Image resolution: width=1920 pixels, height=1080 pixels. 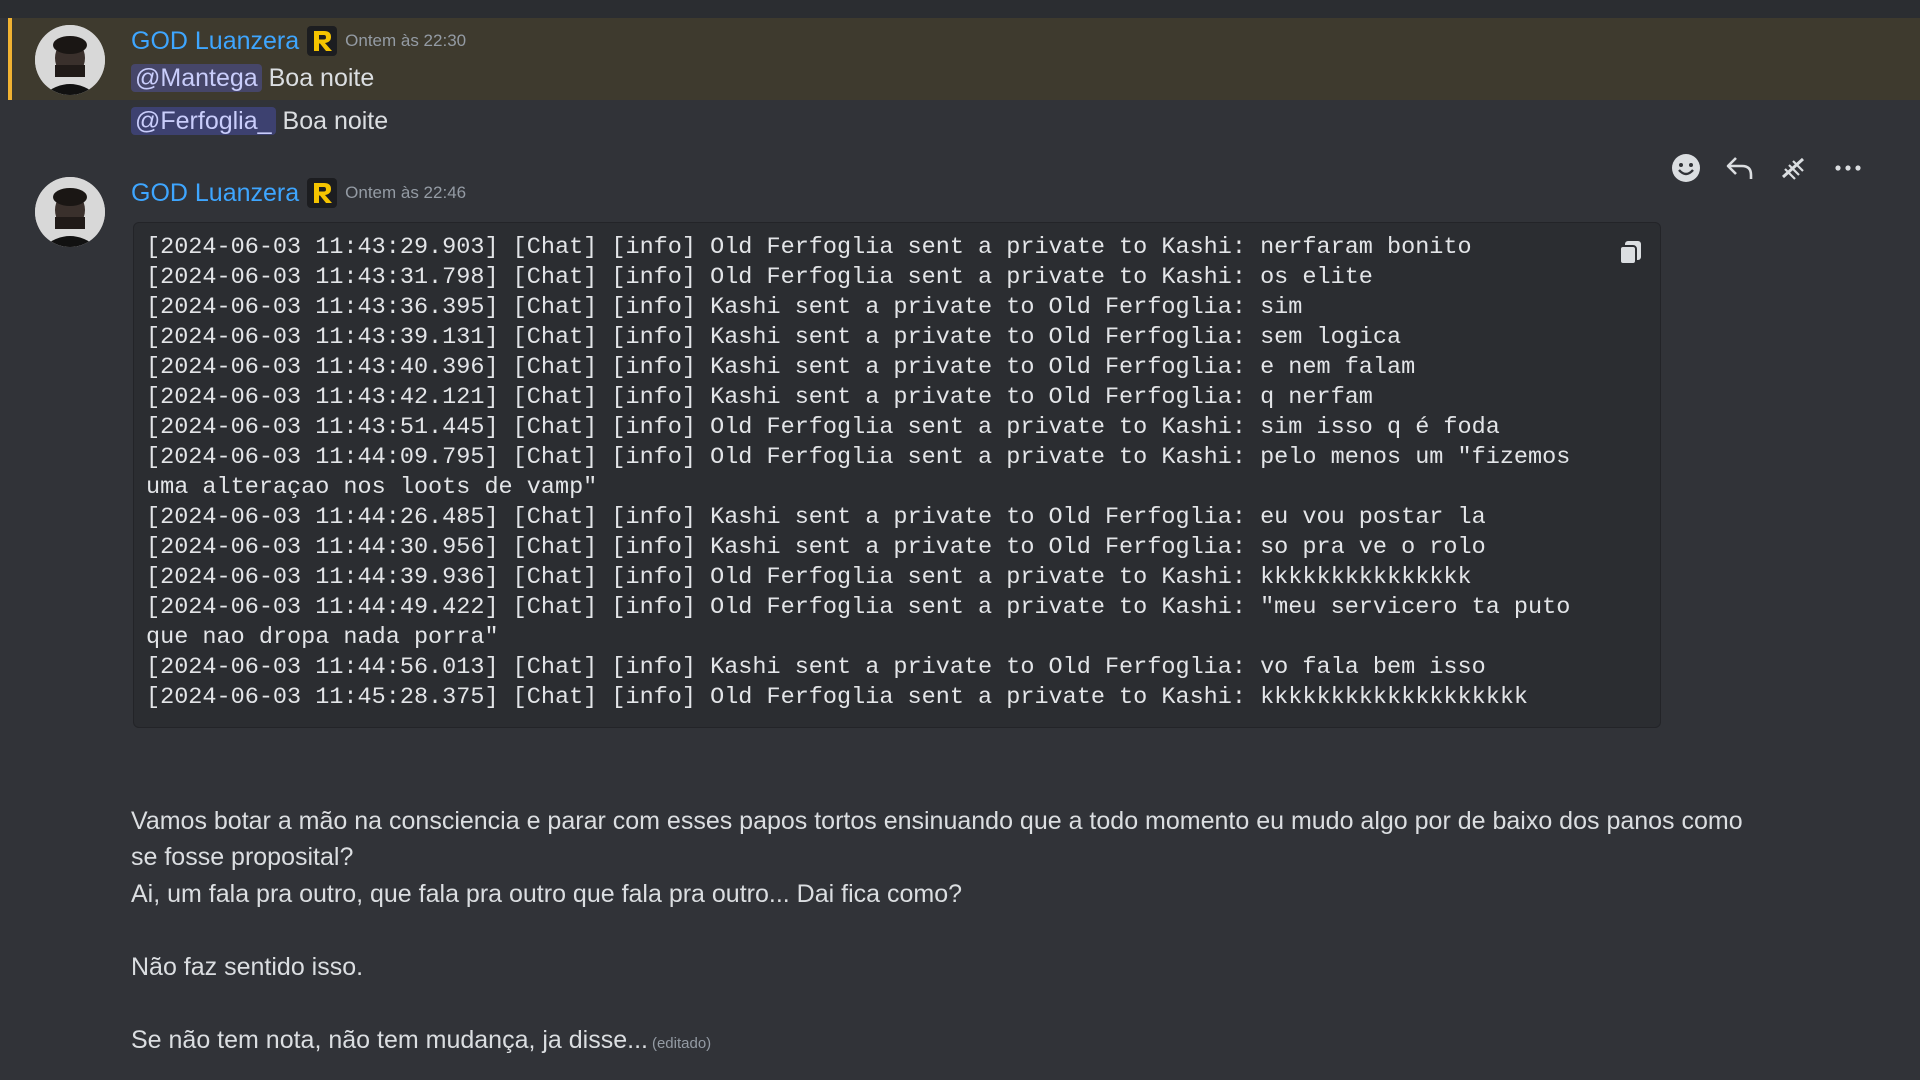 I want to click on top-strip, so click(x=960, y=9).